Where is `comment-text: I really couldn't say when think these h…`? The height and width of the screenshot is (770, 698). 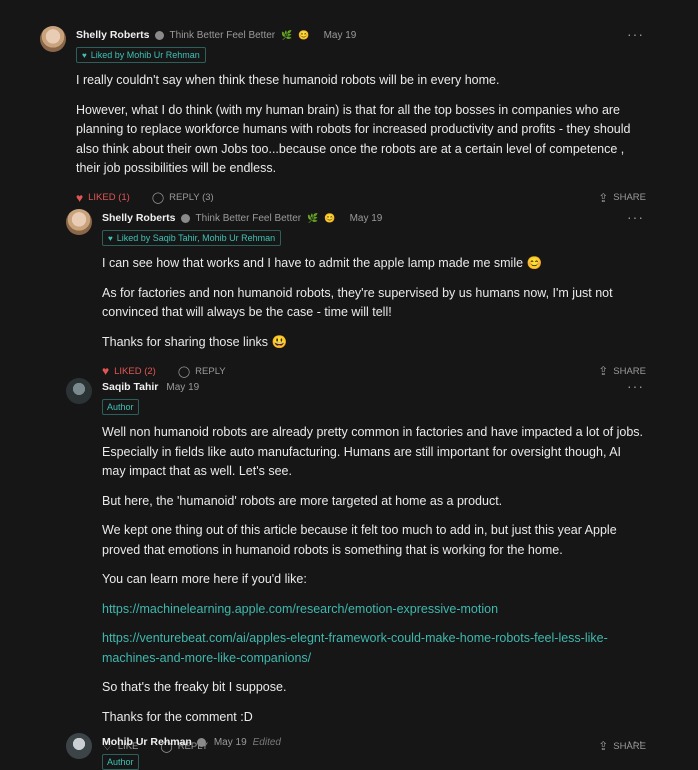
comment-text: I really couldn't say when think these h… is located at coordinates (361, 125).